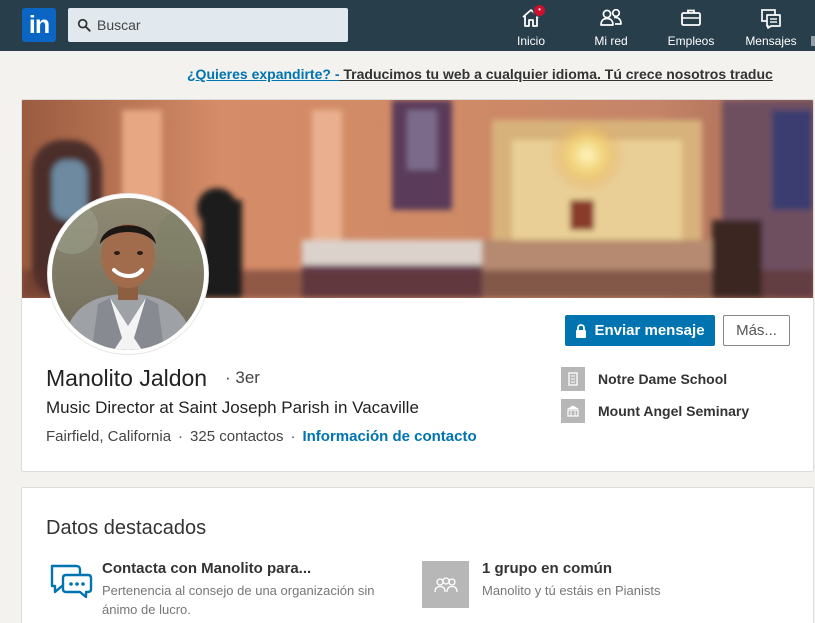  Describe the element at coordinates (539, 10) in the screenshot. I see `notification-badge: •` at that location.